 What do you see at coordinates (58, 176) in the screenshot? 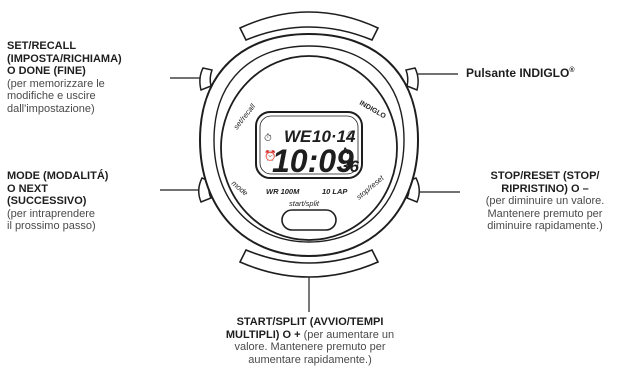
I see `callout-mode-title-1: MODE (MODALITÁ)` at bounding box center [58, 176].